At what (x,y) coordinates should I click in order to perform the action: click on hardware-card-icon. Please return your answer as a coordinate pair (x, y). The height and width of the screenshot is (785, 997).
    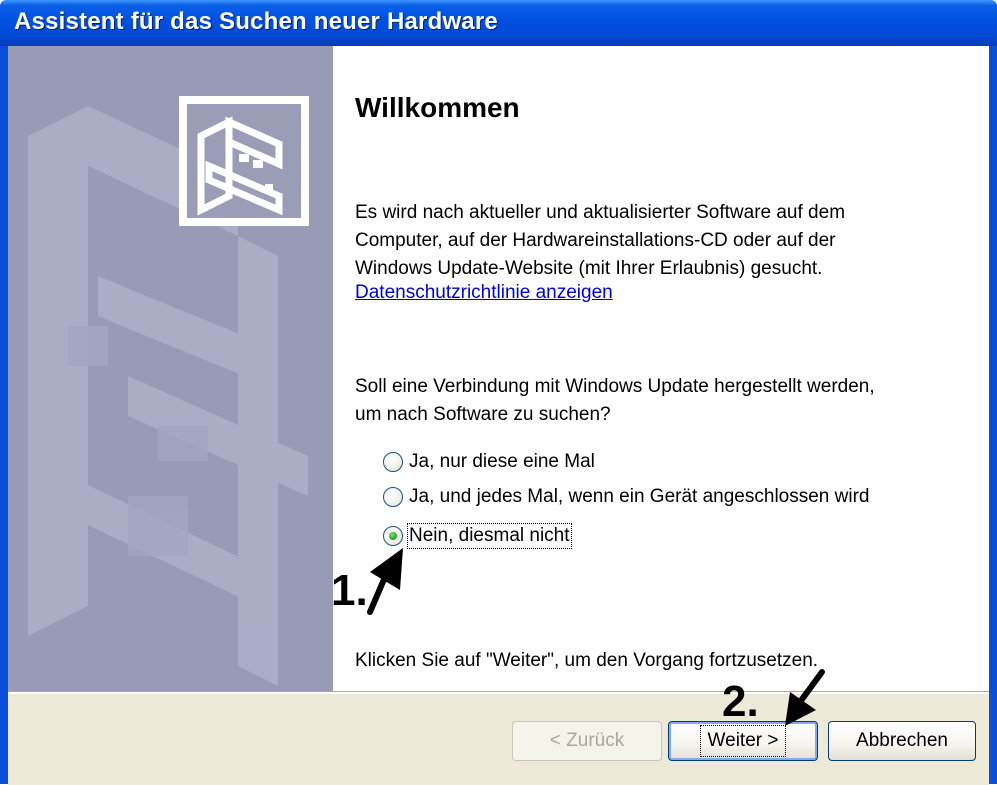
    Looking at the image, I should click on (244, 161).